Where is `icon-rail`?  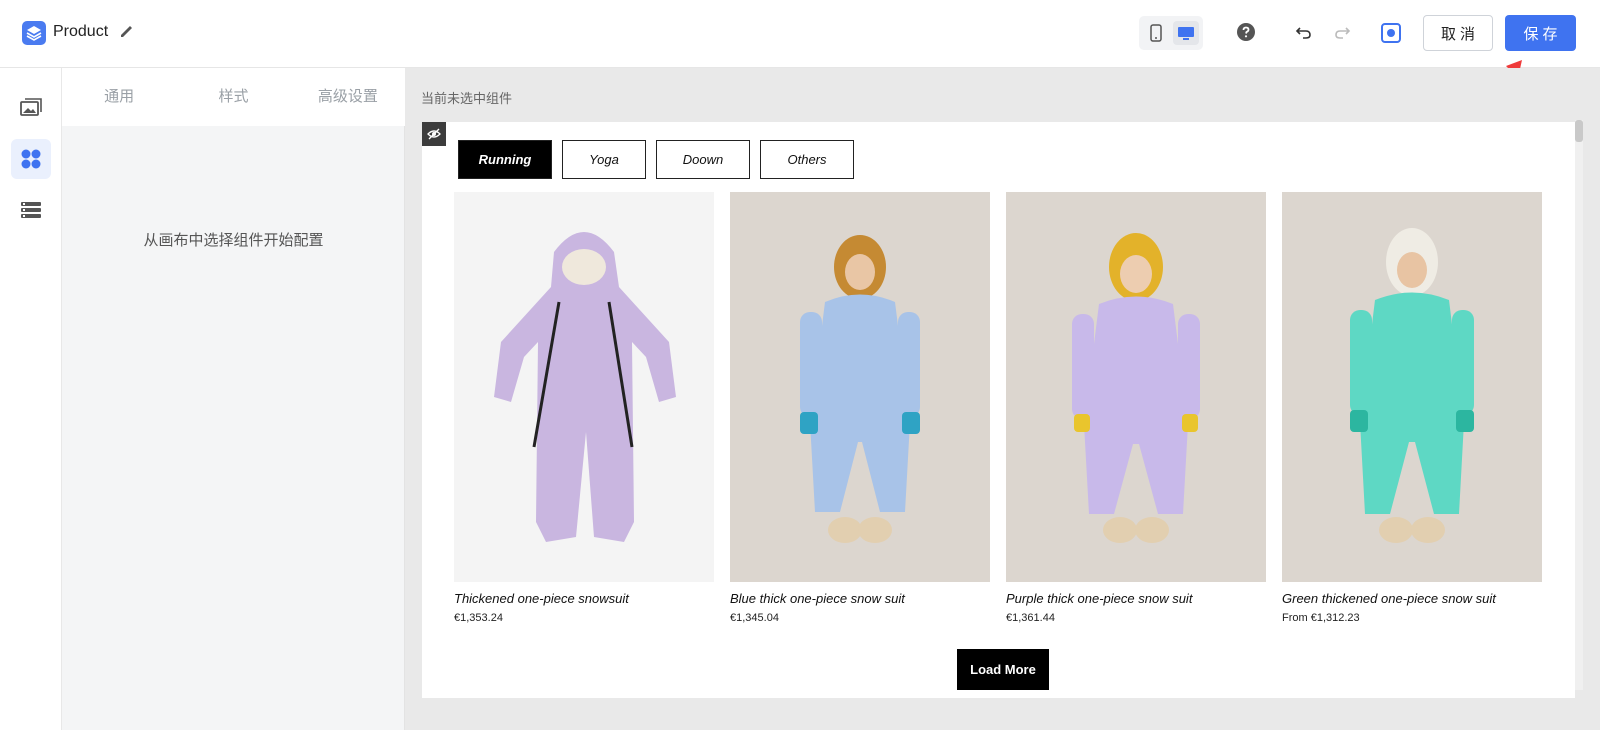 icon-rail is located at coordinates (31, 399).